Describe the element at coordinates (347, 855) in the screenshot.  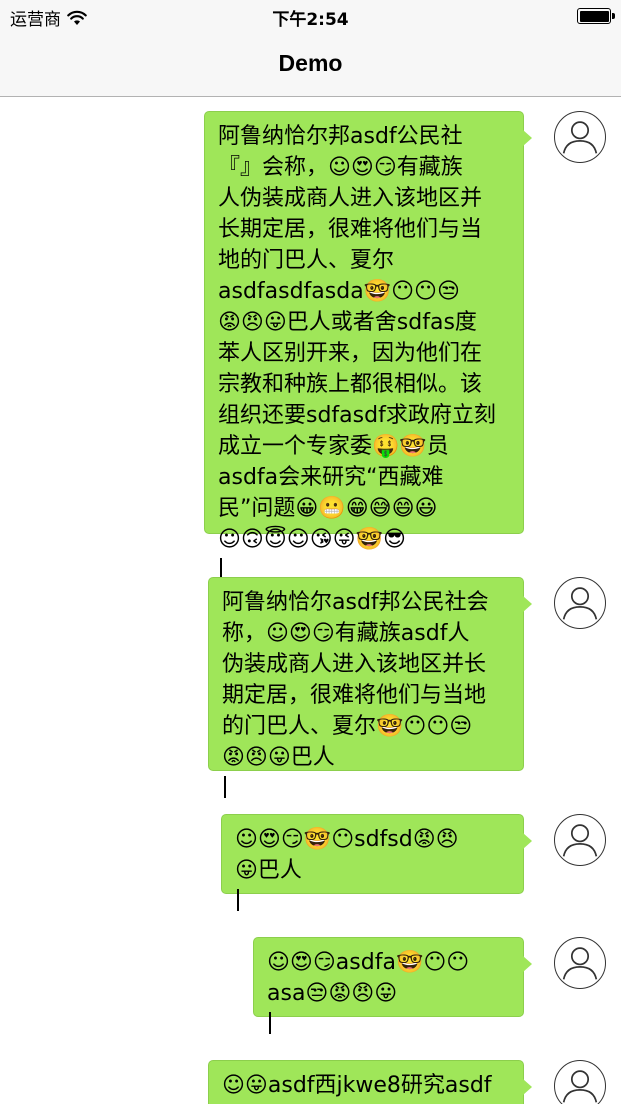
I see `message-text: ☺😍😏🤓😶sdfsd😡😠 😛巴人` at that location.